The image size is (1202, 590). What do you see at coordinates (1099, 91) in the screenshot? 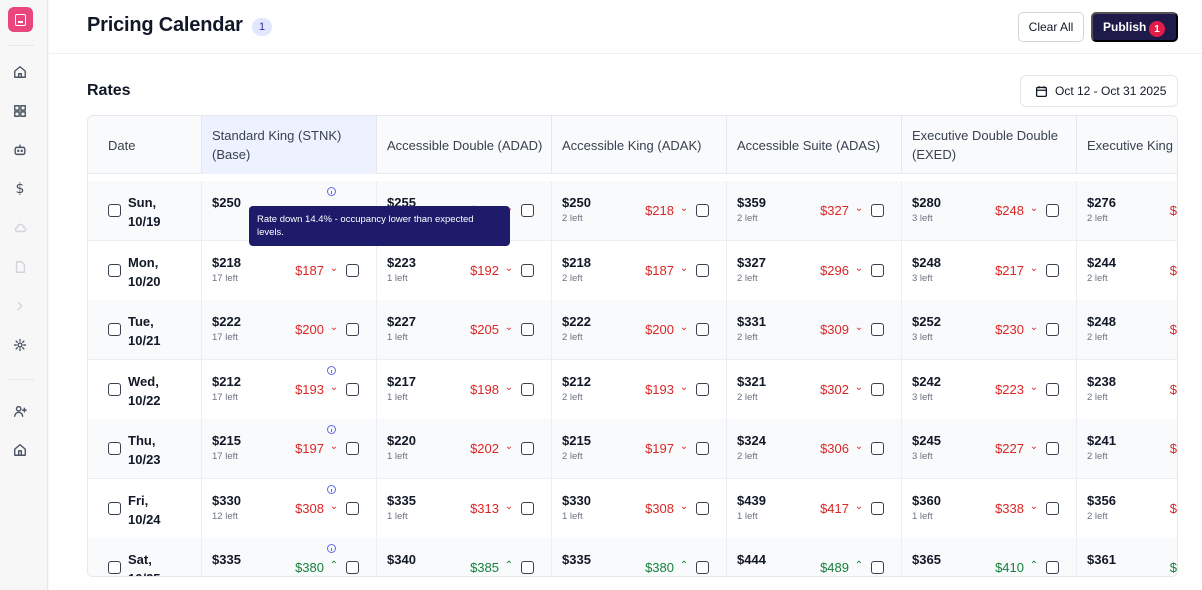
I see `date-range-picker: Oct 12 - Oct 31 2025` at bounding box center [1099, 91].